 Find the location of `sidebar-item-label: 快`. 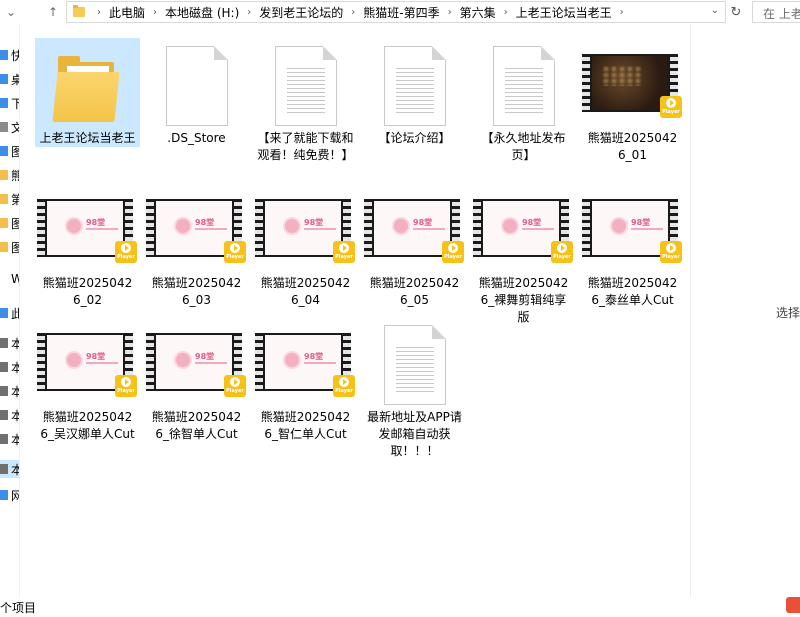

sidebar-item-label: 快 is located at coordinates (15, 55).